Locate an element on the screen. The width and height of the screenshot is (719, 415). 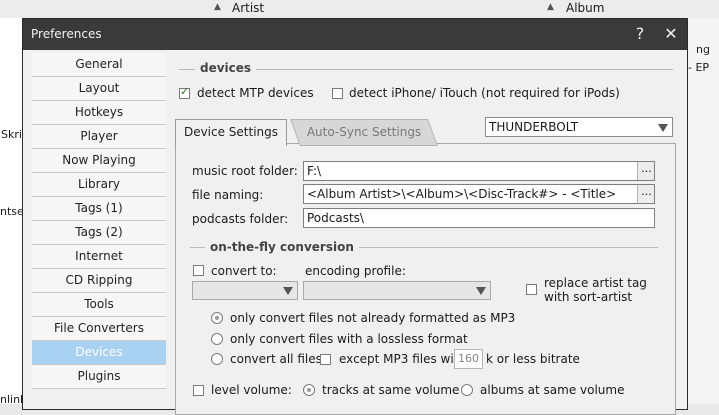
nav-item-general: General is located at coordinates (99, 65).